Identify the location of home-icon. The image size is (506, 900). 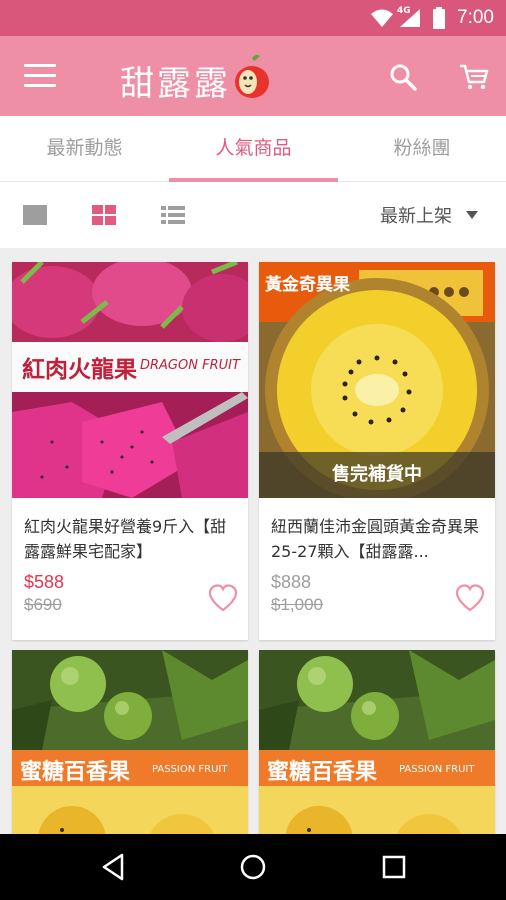
(253, 867).